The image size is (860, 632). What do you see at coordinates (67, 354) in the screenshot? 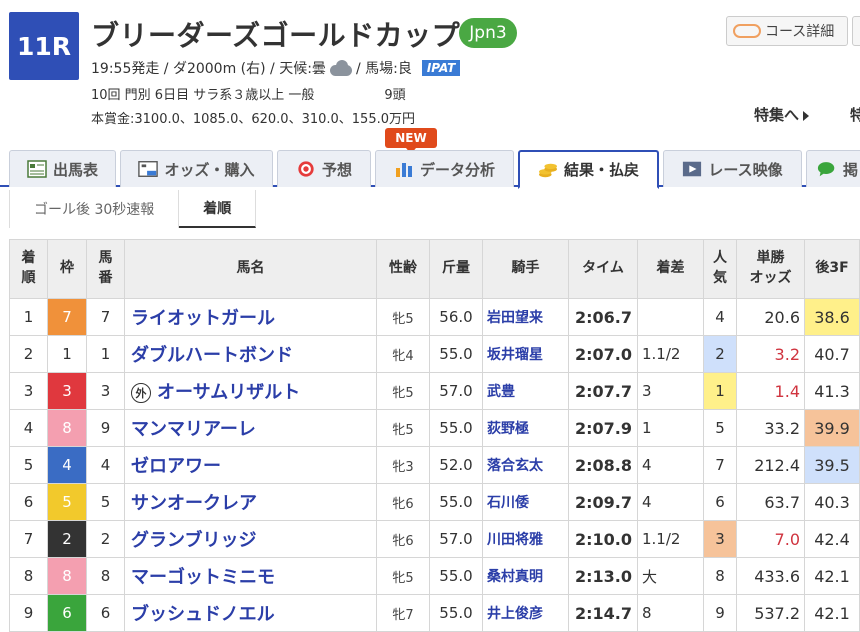
I see `waku-badge: 1` at bounding box center [67, 354].